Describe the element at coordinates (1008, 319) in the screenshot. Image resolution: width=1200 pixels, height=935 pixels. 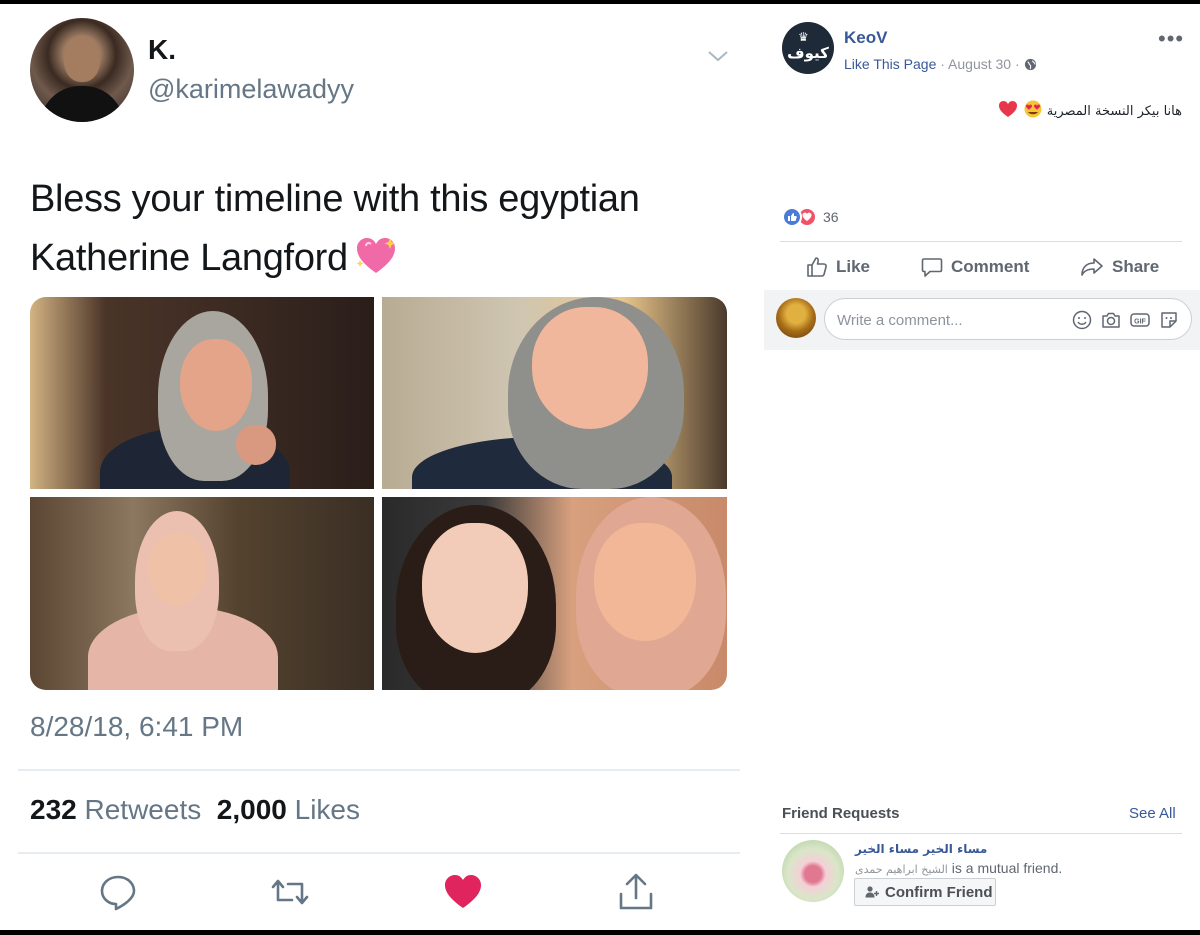
I see `comment-input: Write a comment... GIF` at that location.